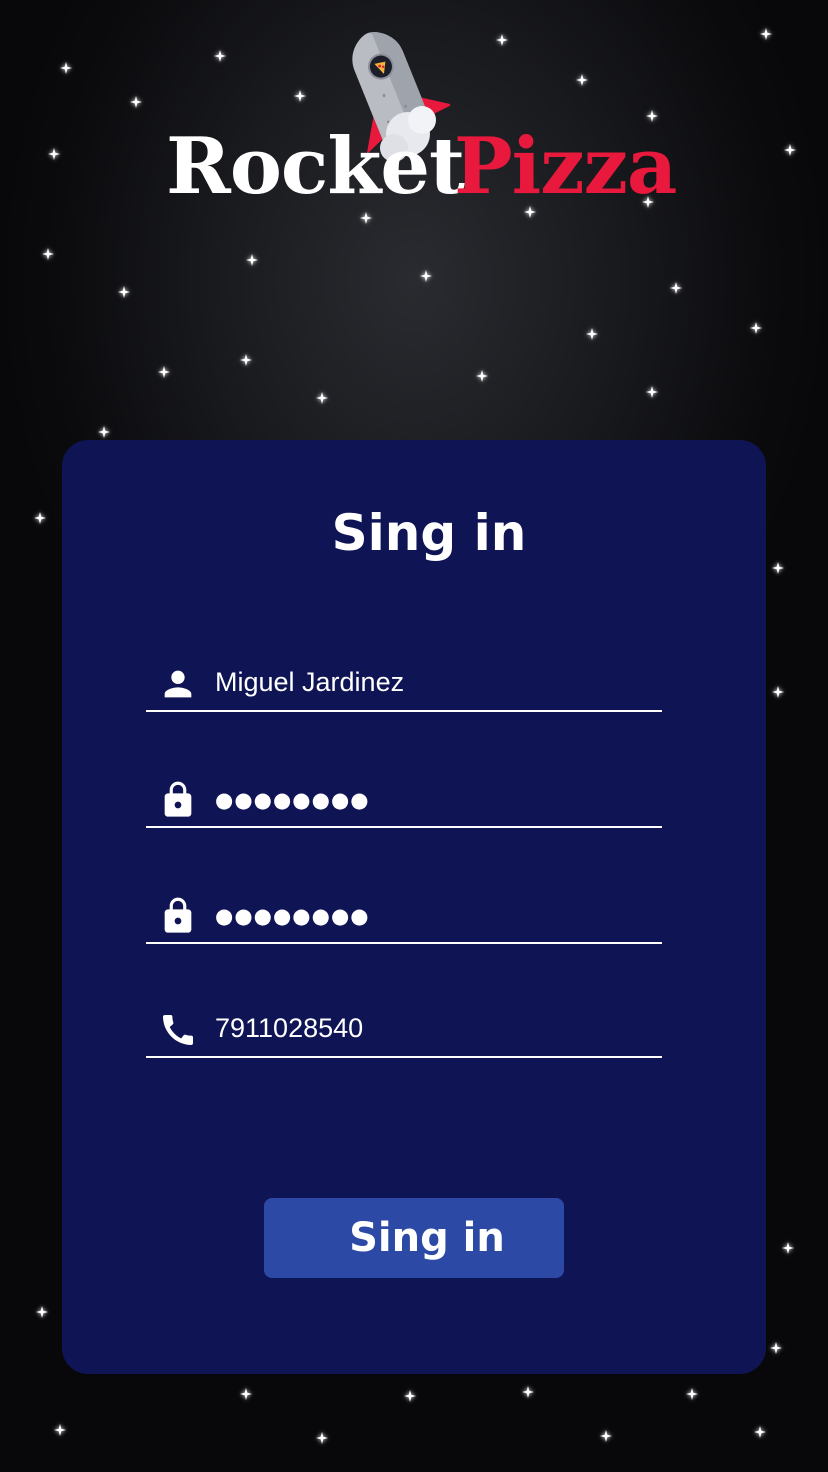 The height and width of the screenshot is (1472, 828). Describe the element at coordinates (404, 914) in the screenshot. I see `confirm-password-field: ●●●●●●●●` at that location.